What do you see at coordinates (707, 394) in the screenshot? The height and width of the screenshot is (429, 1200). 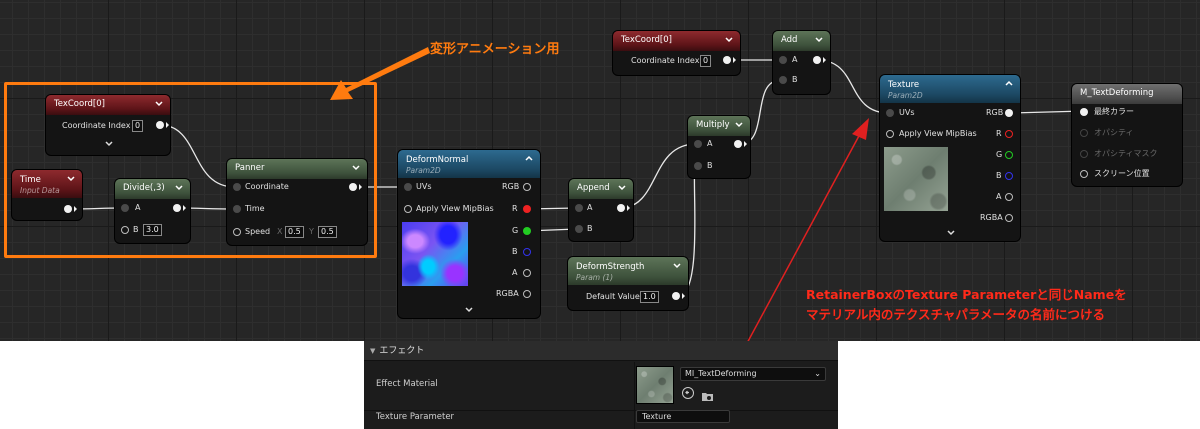 I see `folder-search-icon` at bounding box center [707, 394].